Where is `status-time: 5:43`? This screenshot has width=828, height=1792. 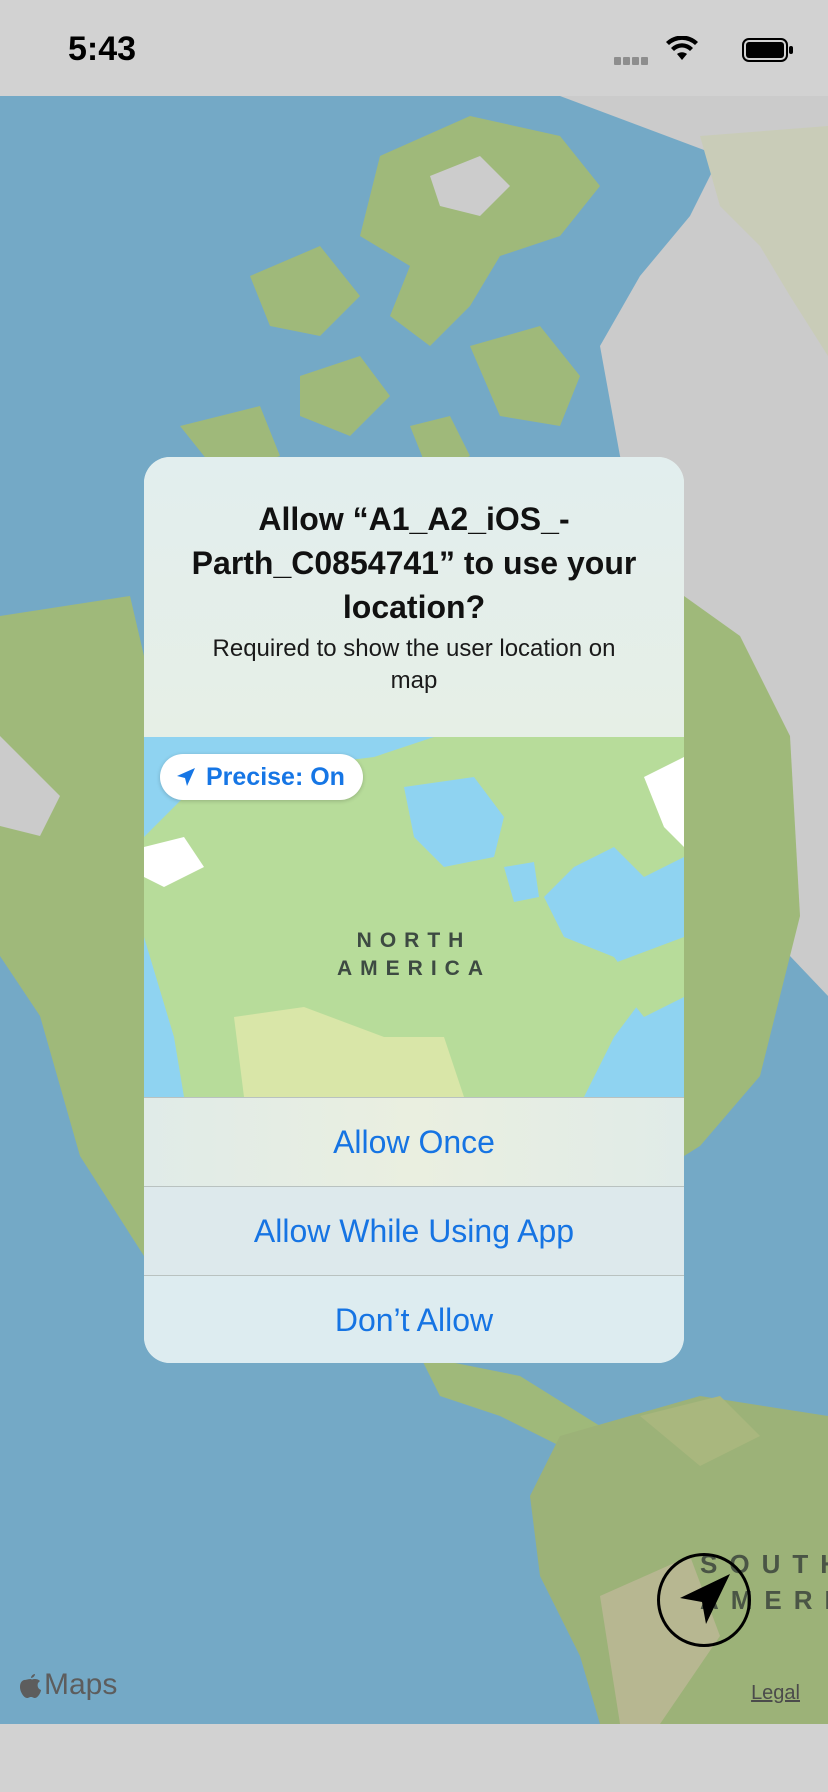 status-time: 5:43 is located at coordinates (102, 49).